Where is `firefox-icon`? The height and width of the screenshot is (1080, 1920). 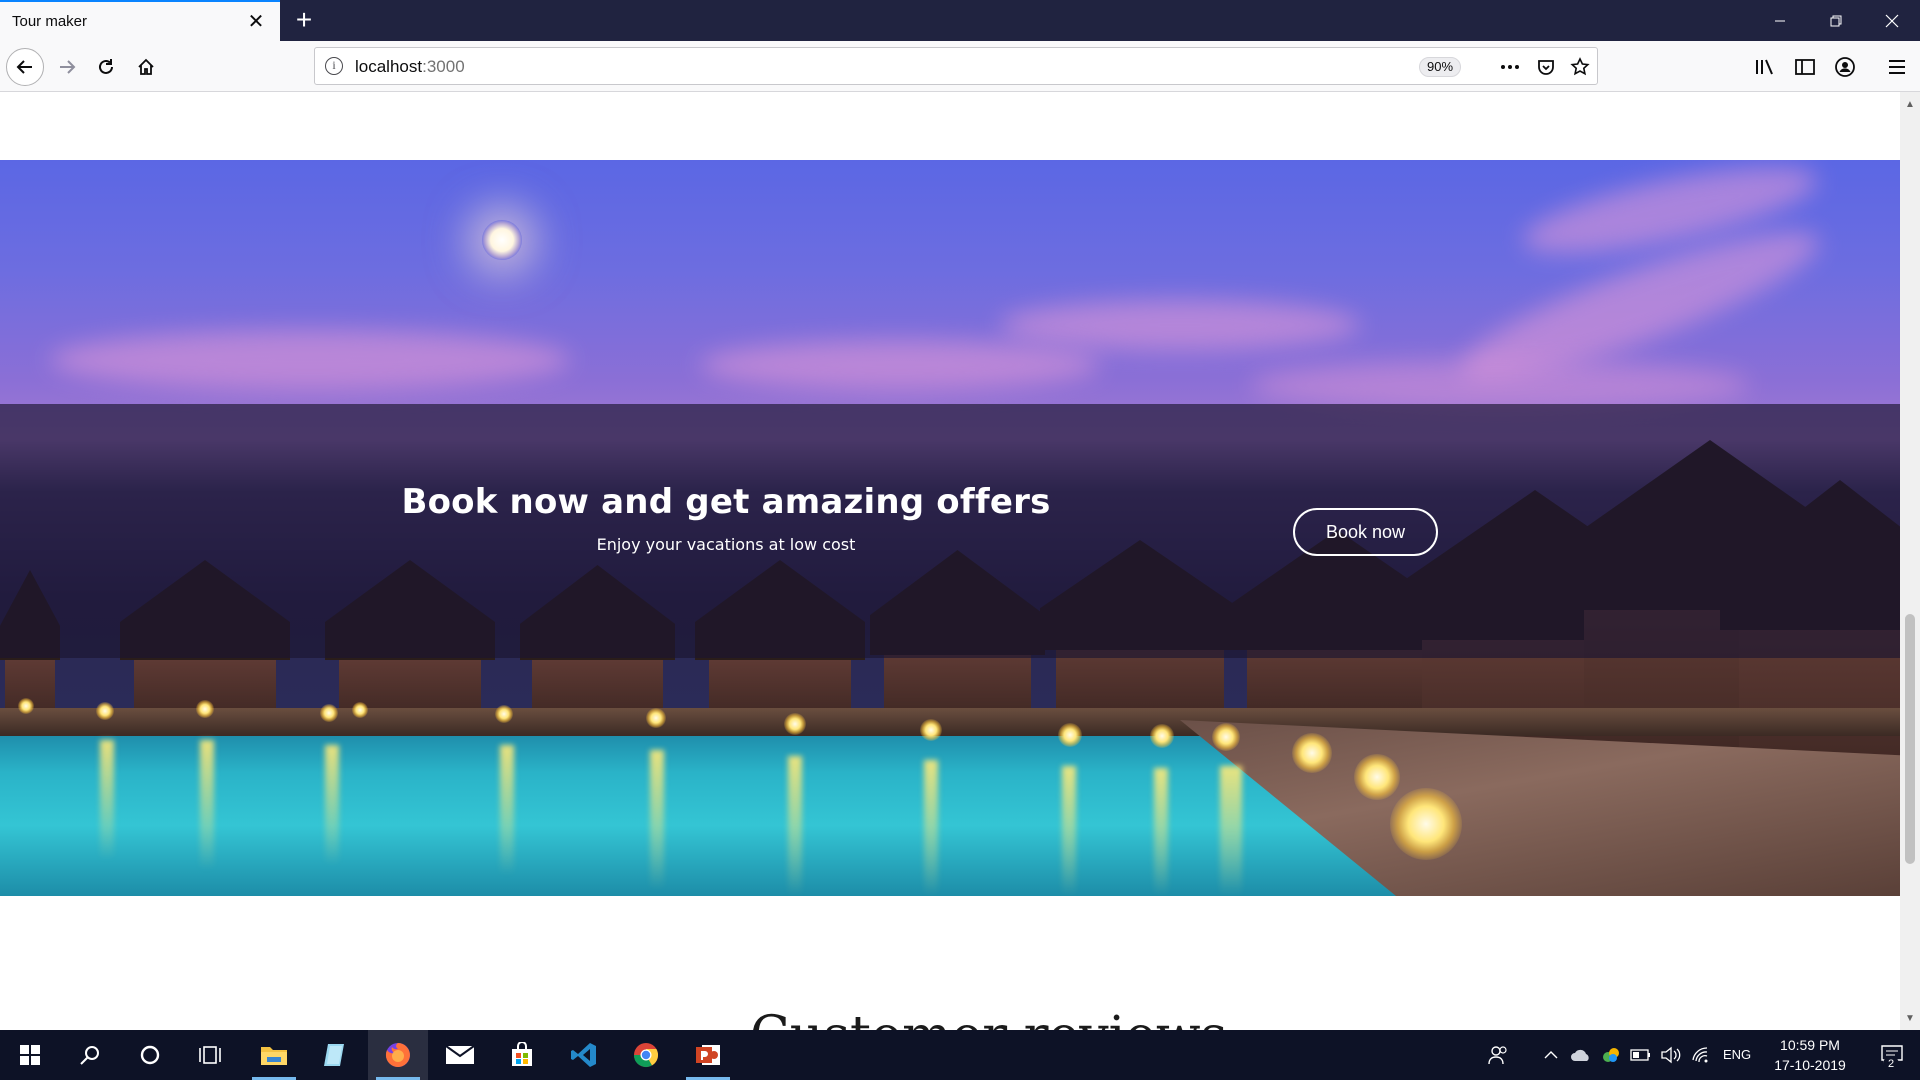
firefox-icon is located at coordinates (398, 1055).